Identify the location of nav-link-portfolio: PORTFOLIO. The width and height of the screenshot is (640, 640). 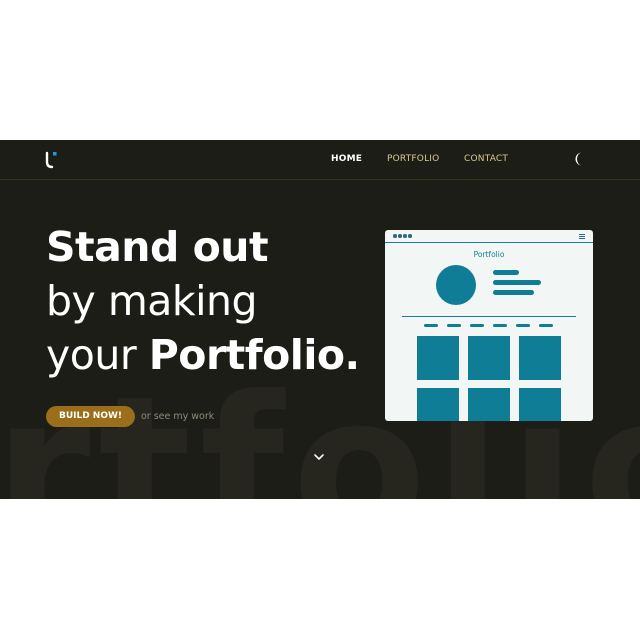
(413, 159).